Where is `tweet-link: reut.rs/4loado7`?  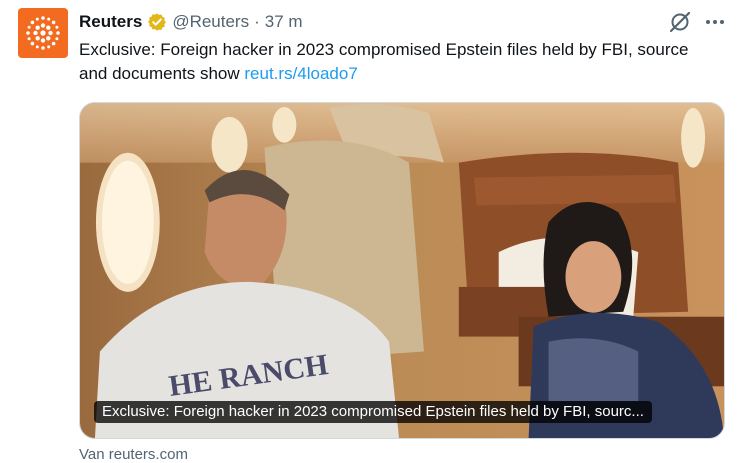
tweet-link: reut.rs/4loado7 is located at coordinates (300, 73).